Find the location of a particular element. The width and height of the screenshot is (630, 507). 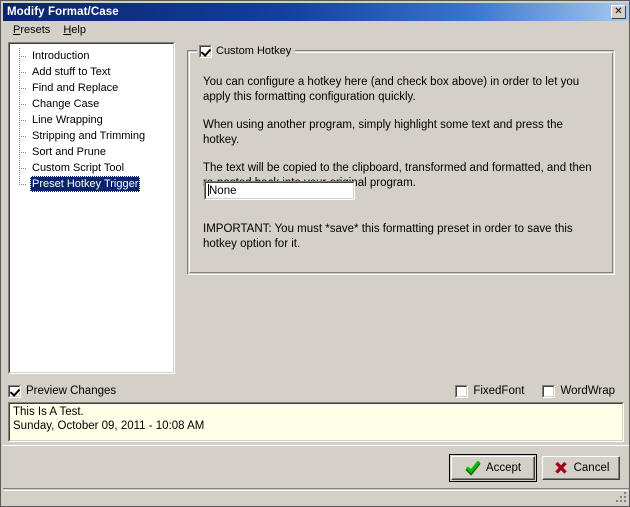

fixed-font-label: FixedFont is located at coordinates (499, 391).